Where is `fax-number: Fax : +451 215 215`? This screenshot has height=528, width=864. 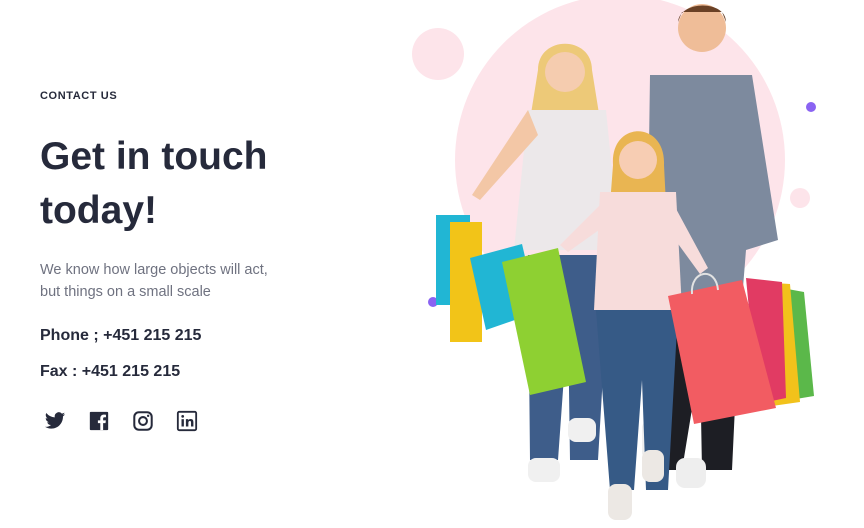 fax-number: Fax : +451 215 215 is located at coordinates (110, 371).